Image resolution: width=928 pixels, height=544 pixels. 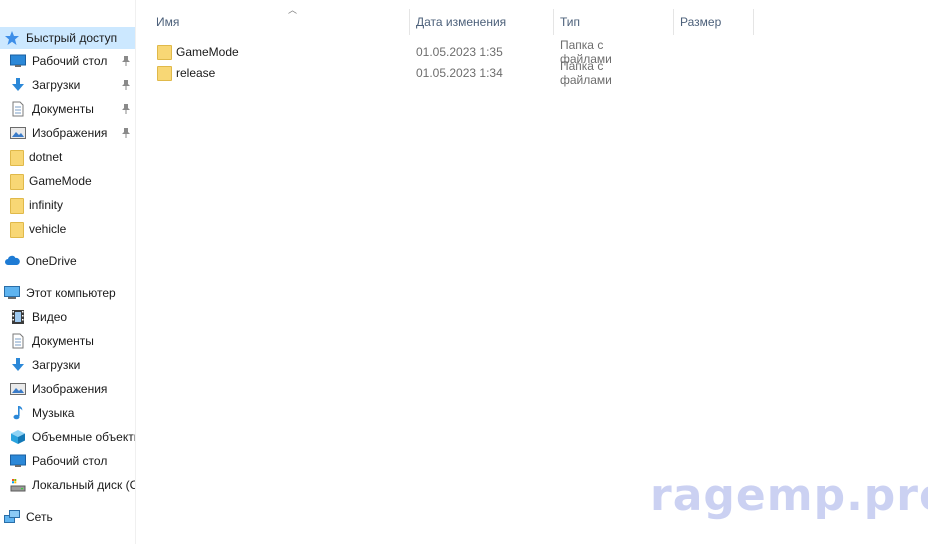 I want to click on nav-pc-3d-objects: Объемные объекты, so click(x=67, y=437).